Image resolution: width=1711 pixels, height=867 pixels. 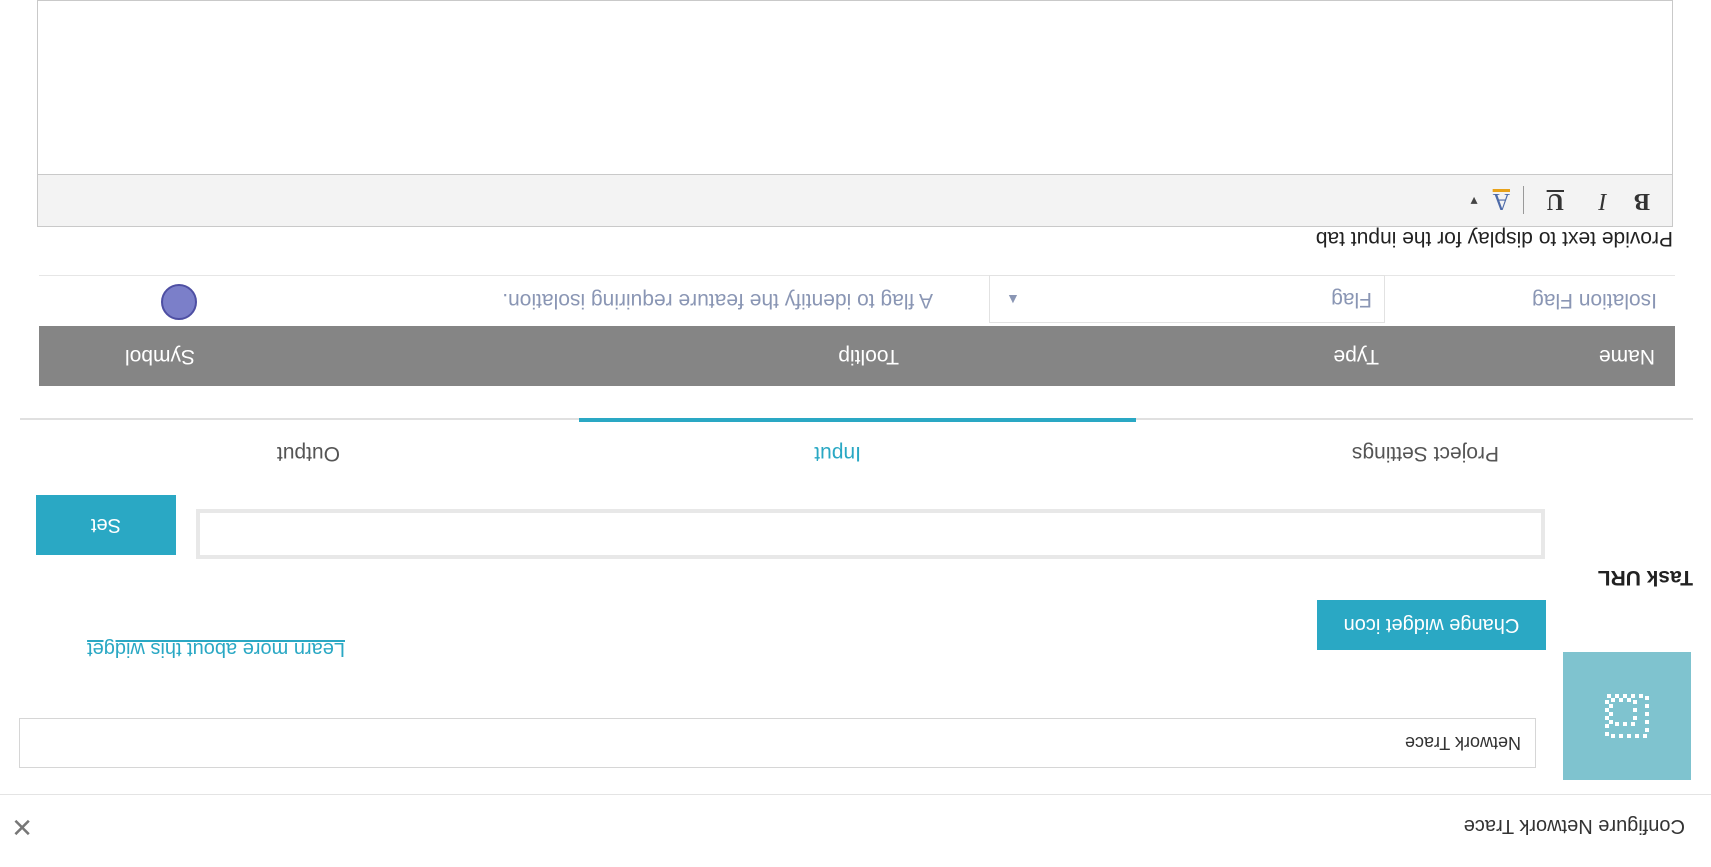 I want to click on close-icon: ✕, so click(x=22, y=827).